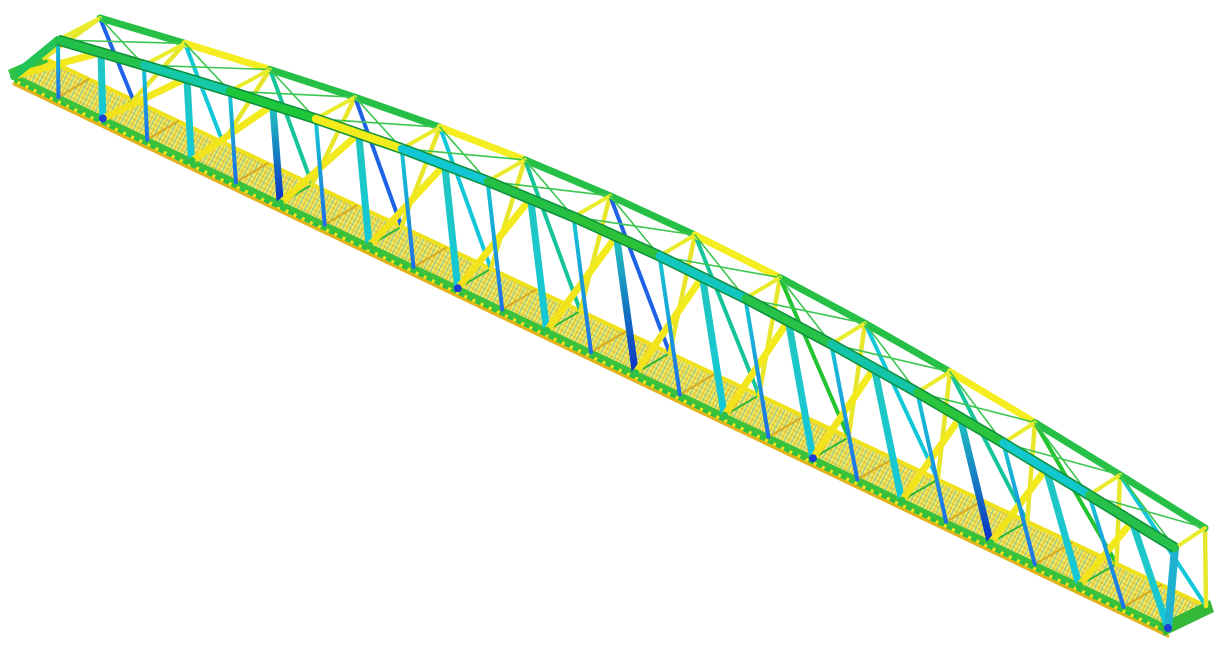  Describe the element at coordinates (1190, 538) in the screenshot. I see `top-cross-strut` at that location.